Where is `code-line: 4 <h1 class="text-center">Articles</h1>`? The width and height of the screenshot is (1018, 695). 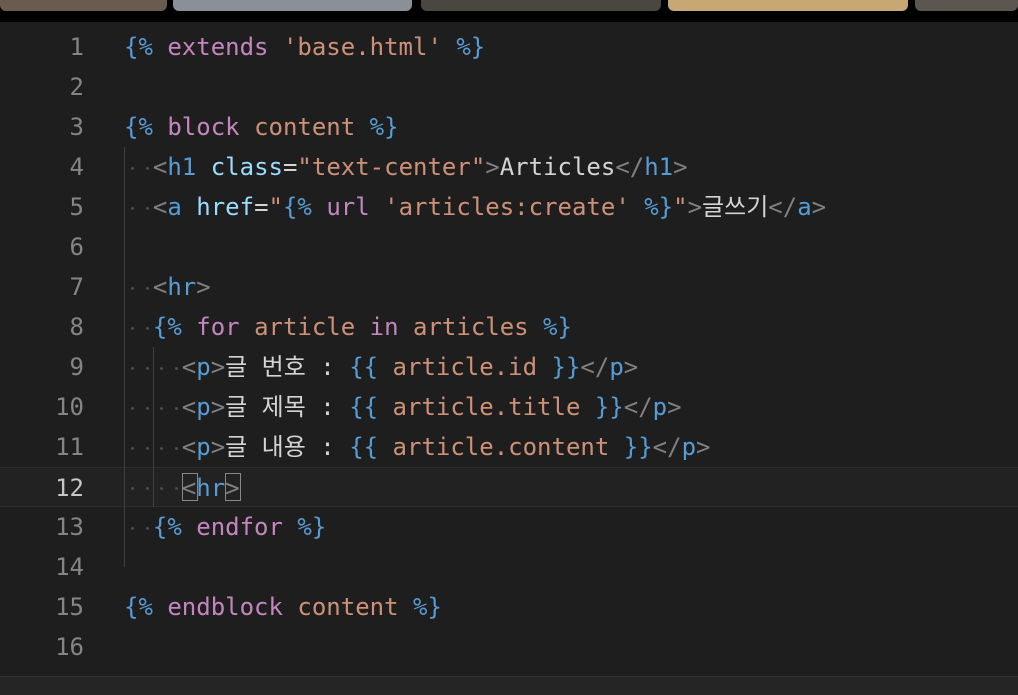
code-line: 4 <h1 class="text-center">Articles</h1> is located at coordinates (509, 167).